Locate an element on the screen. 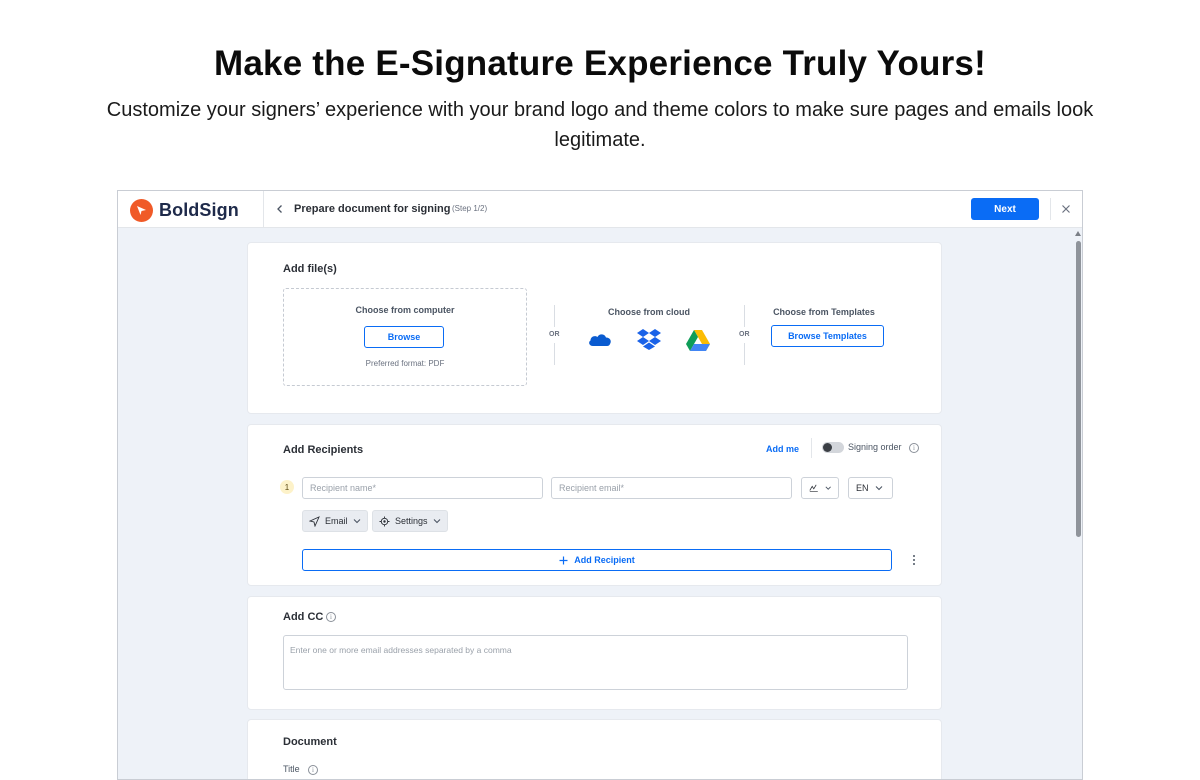  signer-role-select is located at coordinates (820, 488).